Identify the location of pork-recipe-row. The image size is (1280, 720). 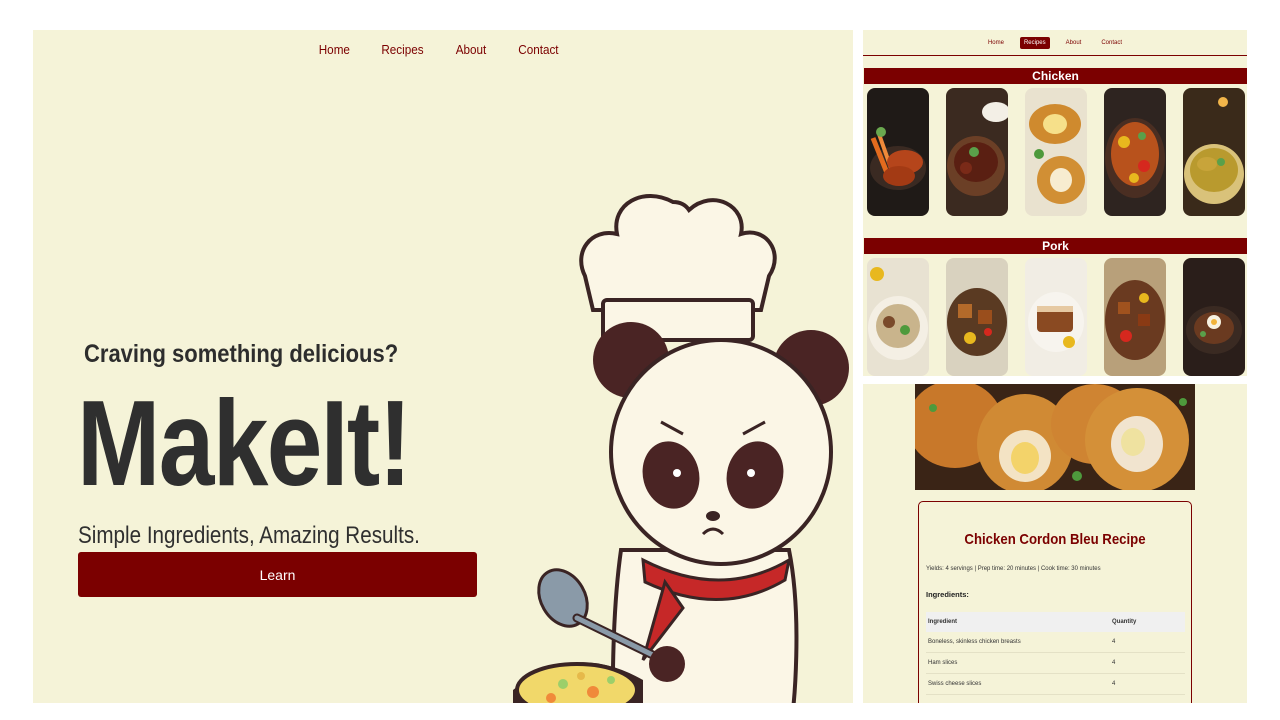
(1056, 317).